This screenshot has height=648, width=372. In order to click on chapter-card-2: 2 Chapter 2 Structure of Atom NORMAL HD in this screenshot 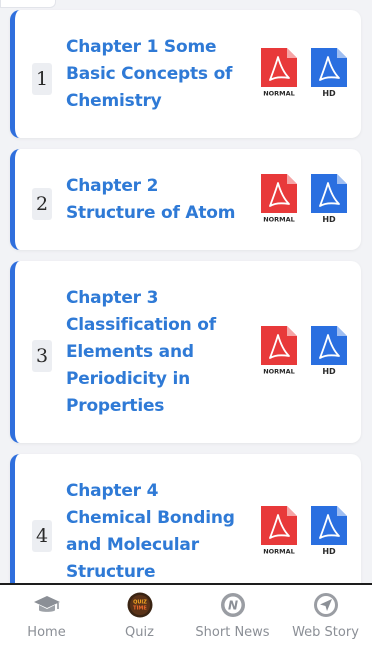, I will do `click(185, 199)`.